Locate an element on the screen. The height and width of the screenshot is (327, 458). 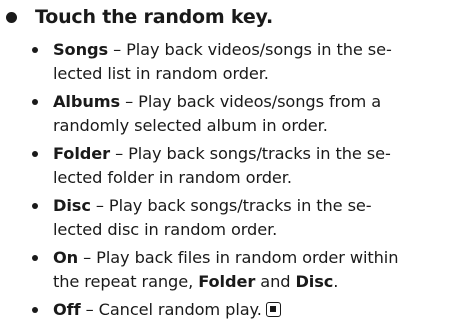
option-term: Albums is located at coordinates (87, 101).